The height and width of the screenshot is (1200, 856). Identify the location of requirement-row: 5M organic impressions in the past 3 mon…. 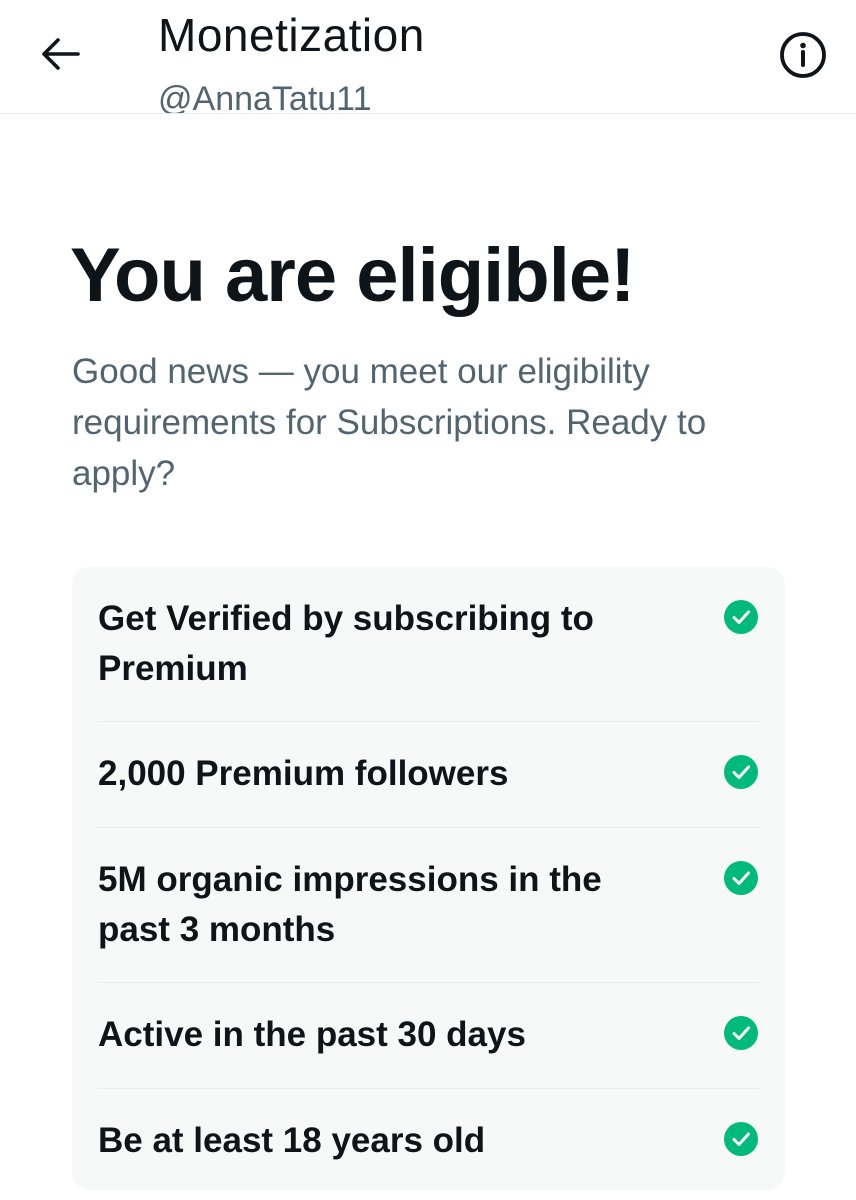
(428, 905).